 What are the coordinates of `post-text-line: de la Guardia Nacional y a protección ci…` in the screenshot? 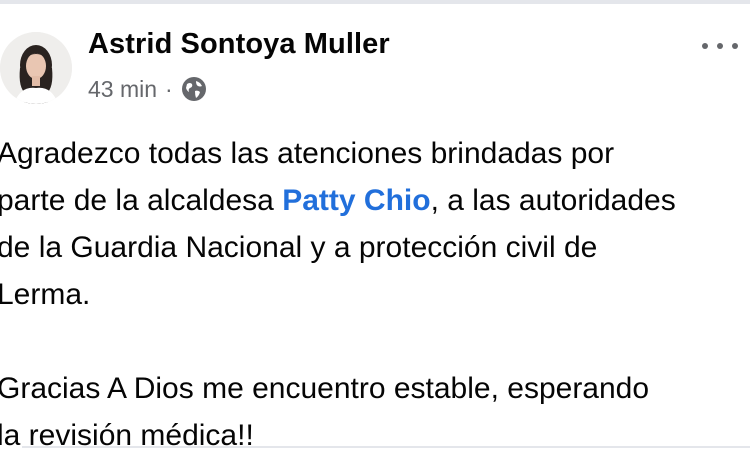 It's located at (299, 247).